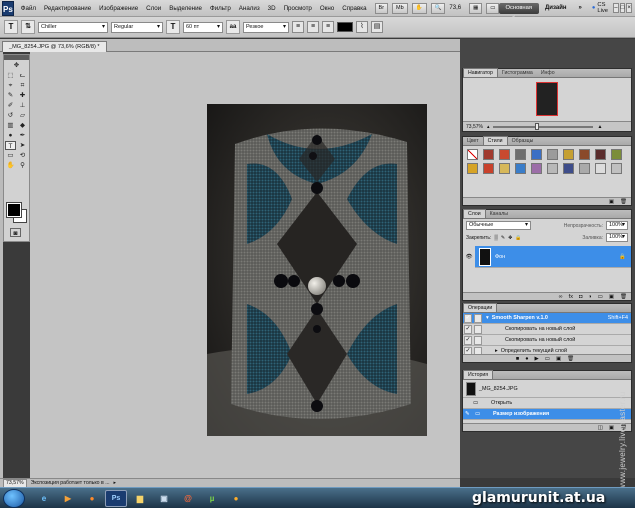 This screenshot has height=508, width=635. I want to click on quick-mask-icon: ◙, so click(15, 232).